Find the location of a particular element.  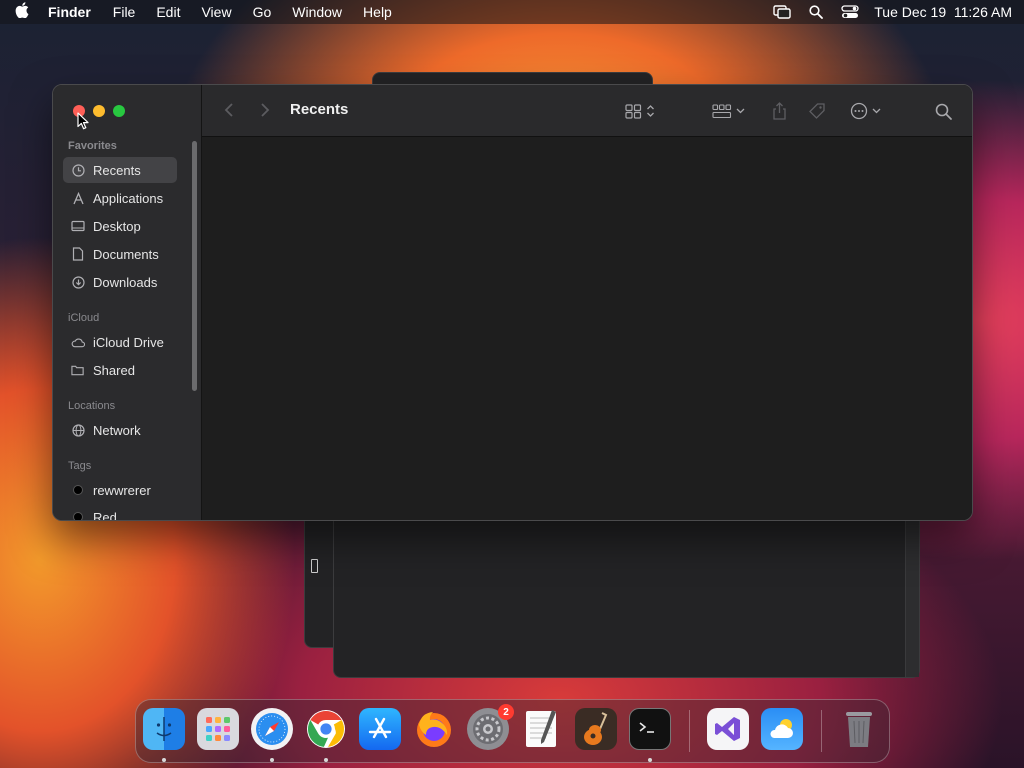

dock-chrome-icon is located at coordinates (326, 729).